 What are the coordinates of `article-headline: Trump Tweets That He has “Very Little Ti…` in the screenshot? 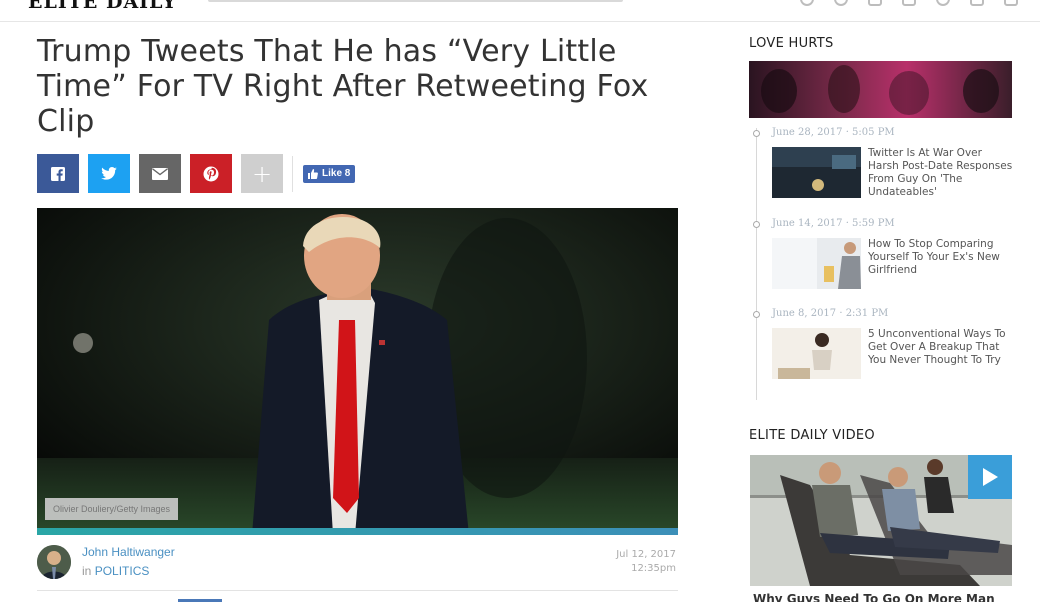 It's located at (343, 86).